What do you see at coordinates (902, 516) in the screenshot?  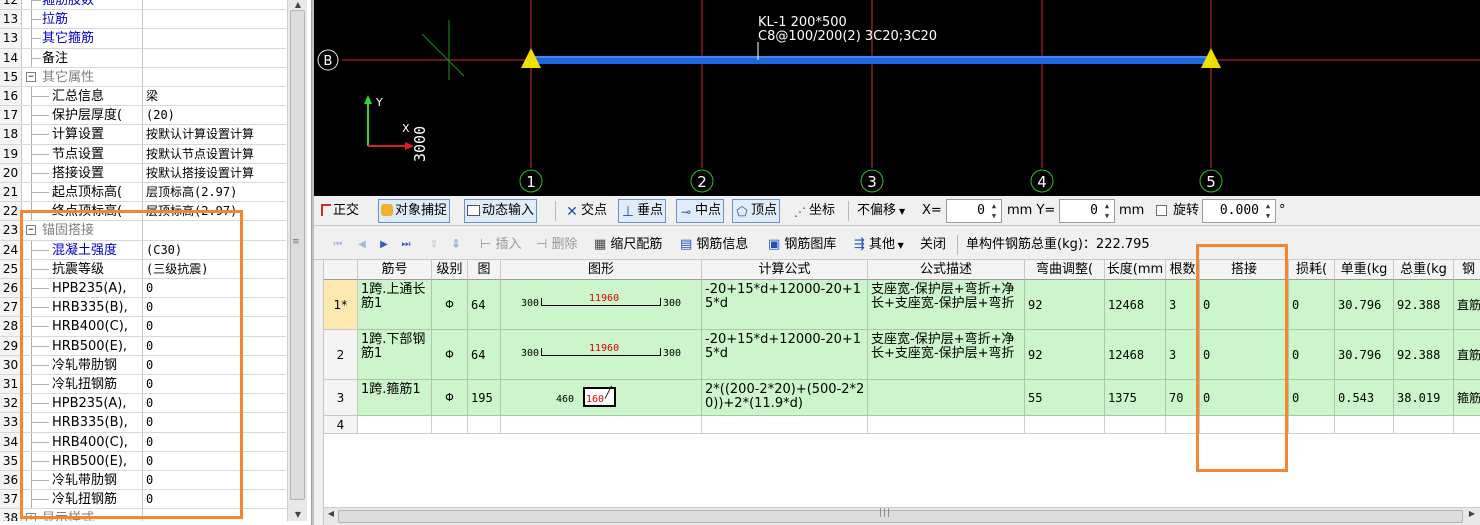 I see `grid-horizontal-scrollbar: ◀ ||| ▶` at bounding box center [902, 516].